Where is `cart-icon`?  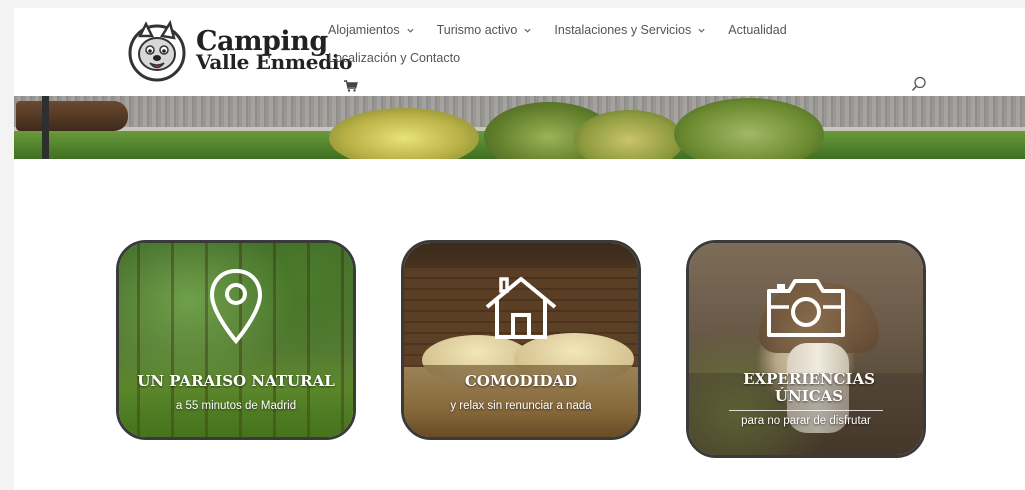
cart-icon is located at coordinates (351, 86).